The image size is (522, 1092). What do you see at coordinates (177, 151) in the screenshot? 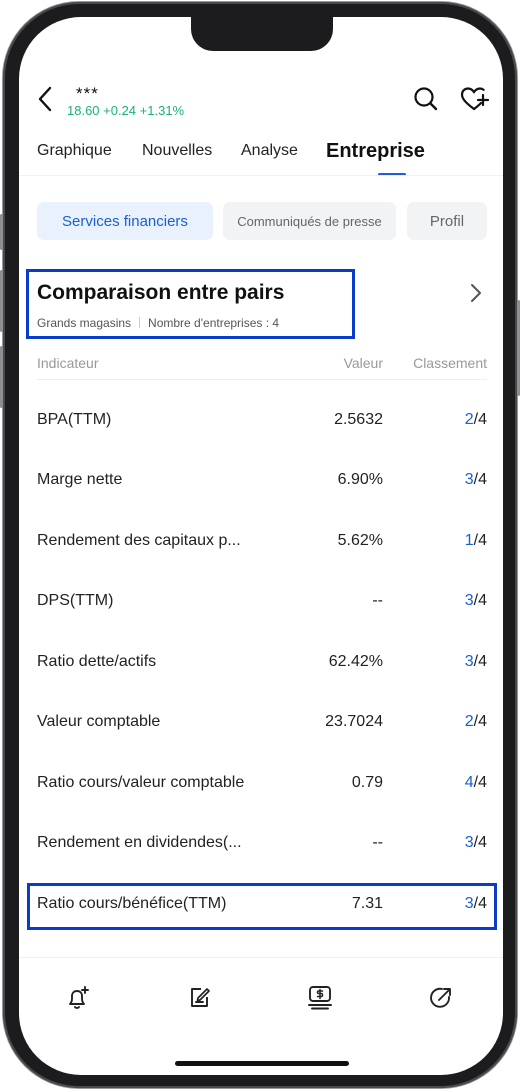
I see `tab-nouvelles: Nouvelles` at bounding box center [177, 151].